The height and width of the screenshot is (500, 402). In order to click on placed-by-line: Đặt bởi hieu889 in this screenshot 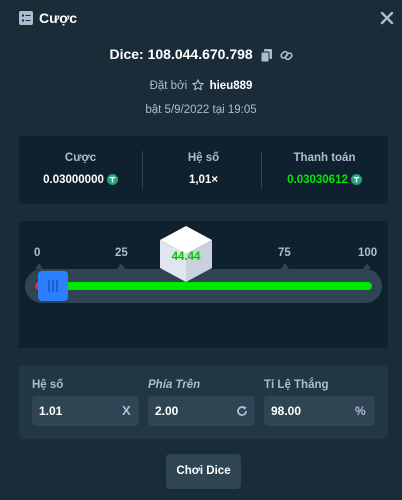, I will do `click(201, 85)`.